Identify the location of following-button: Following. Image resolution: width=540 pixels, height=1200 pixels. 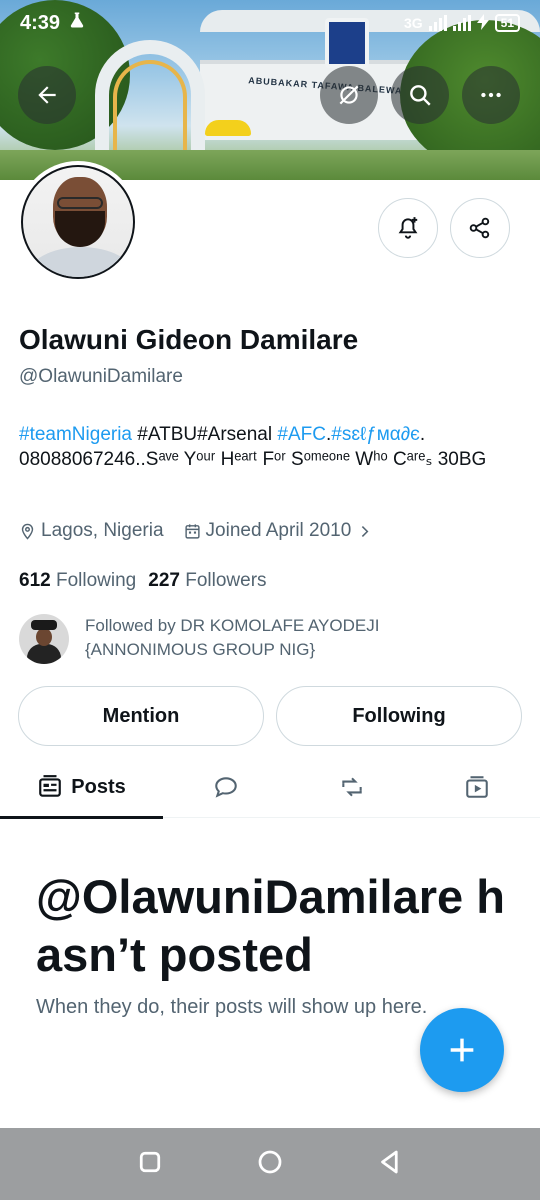
(399, 716).